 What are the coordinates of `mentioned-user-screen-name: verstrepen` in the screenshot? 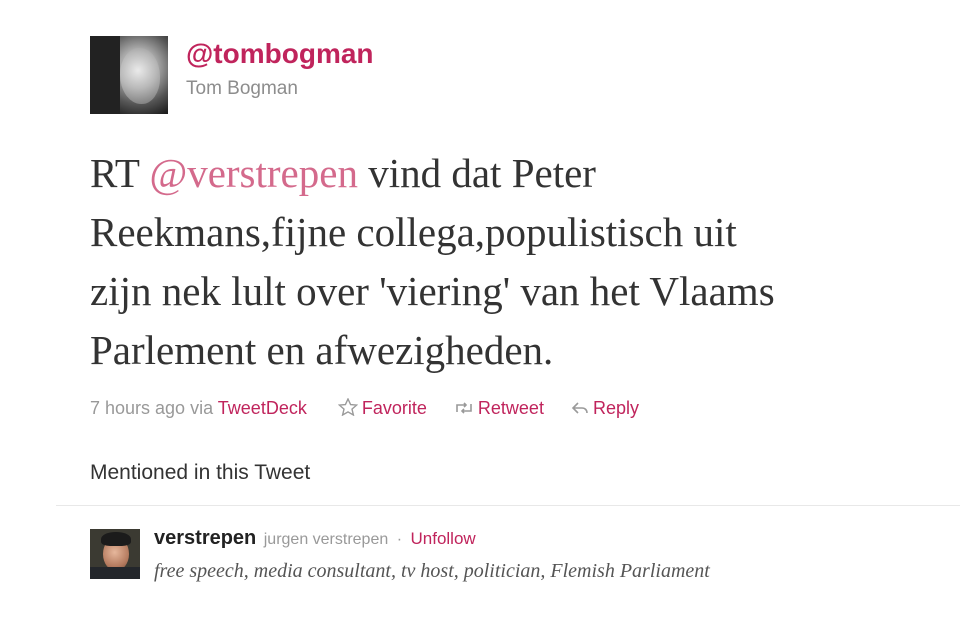 It's located at (205, 538).